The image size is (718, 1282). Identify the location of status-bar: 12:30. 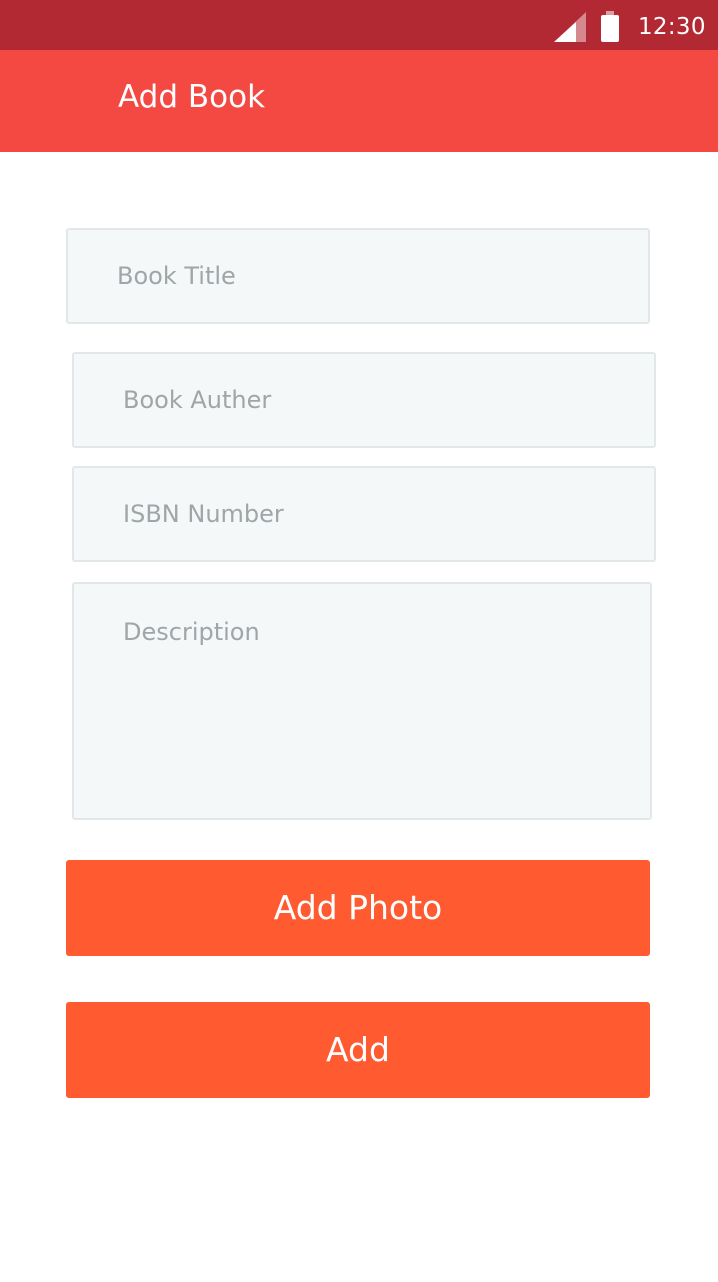
(359, 25).